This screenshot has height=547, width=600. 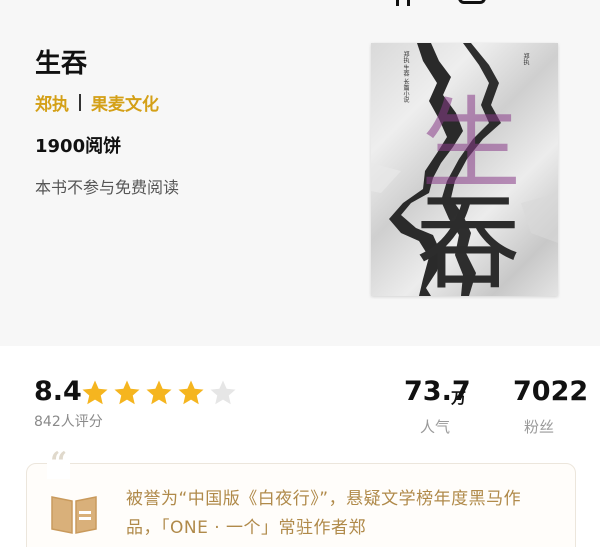 I want to click on publisher-link: 果麦文化, so click(x=125, y=102).